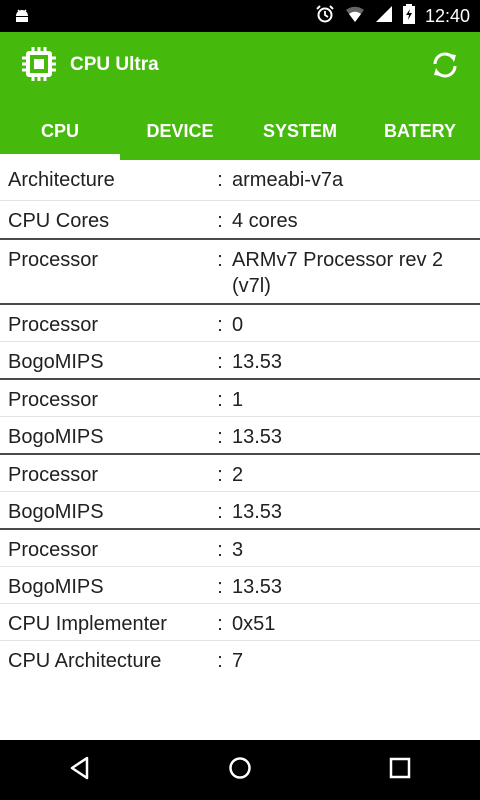 This screenshot has width=480, height=800. What do you see at coordinates (384, 16) in the screenshot?
I see `signal-icon` at bounding box center [384, 16].